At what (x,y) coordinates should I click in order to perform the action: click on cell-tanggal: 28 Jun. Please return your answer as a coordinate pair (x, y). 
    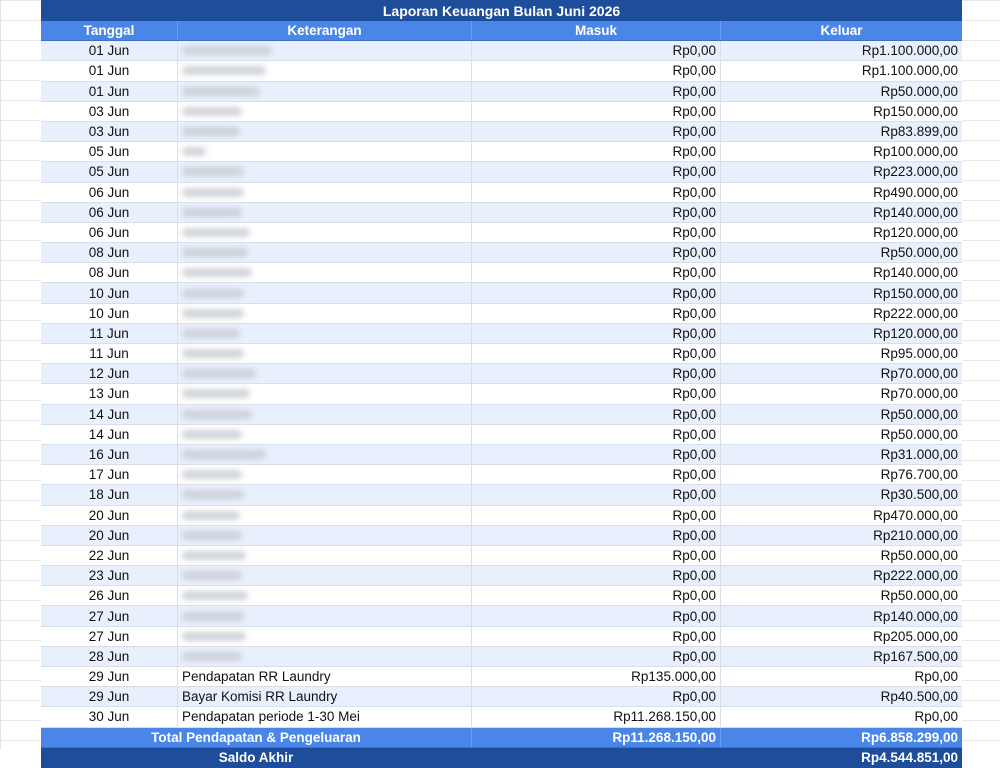
    Looking at the image, I should click on (109, 656).